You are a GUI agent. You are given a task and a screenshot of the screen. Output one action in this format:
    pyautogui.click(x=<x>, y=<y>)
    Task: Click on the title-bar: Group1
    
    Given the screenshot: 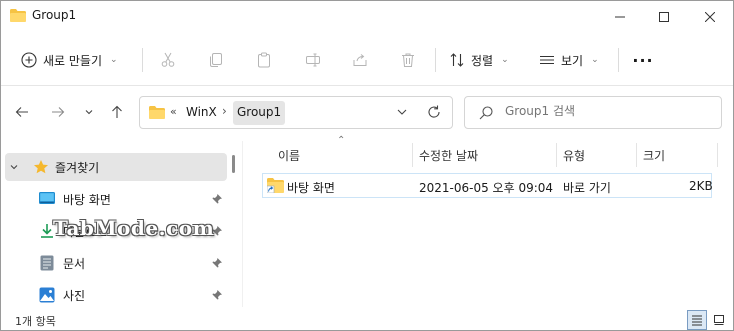 What is the action you would take?
    pyautogui.click(x=367, y=17)
    